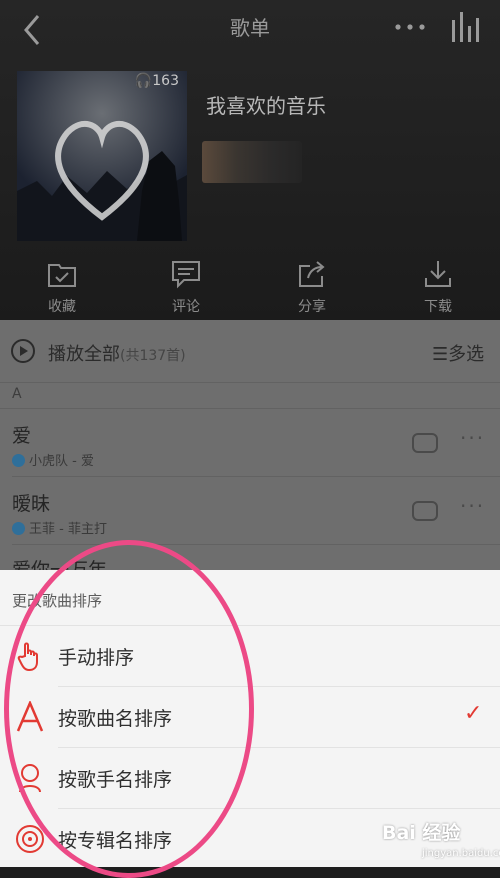 This screenshot has height=878, width=500. I want to click on playlist-cover: 🎧163, so click(102, 156).